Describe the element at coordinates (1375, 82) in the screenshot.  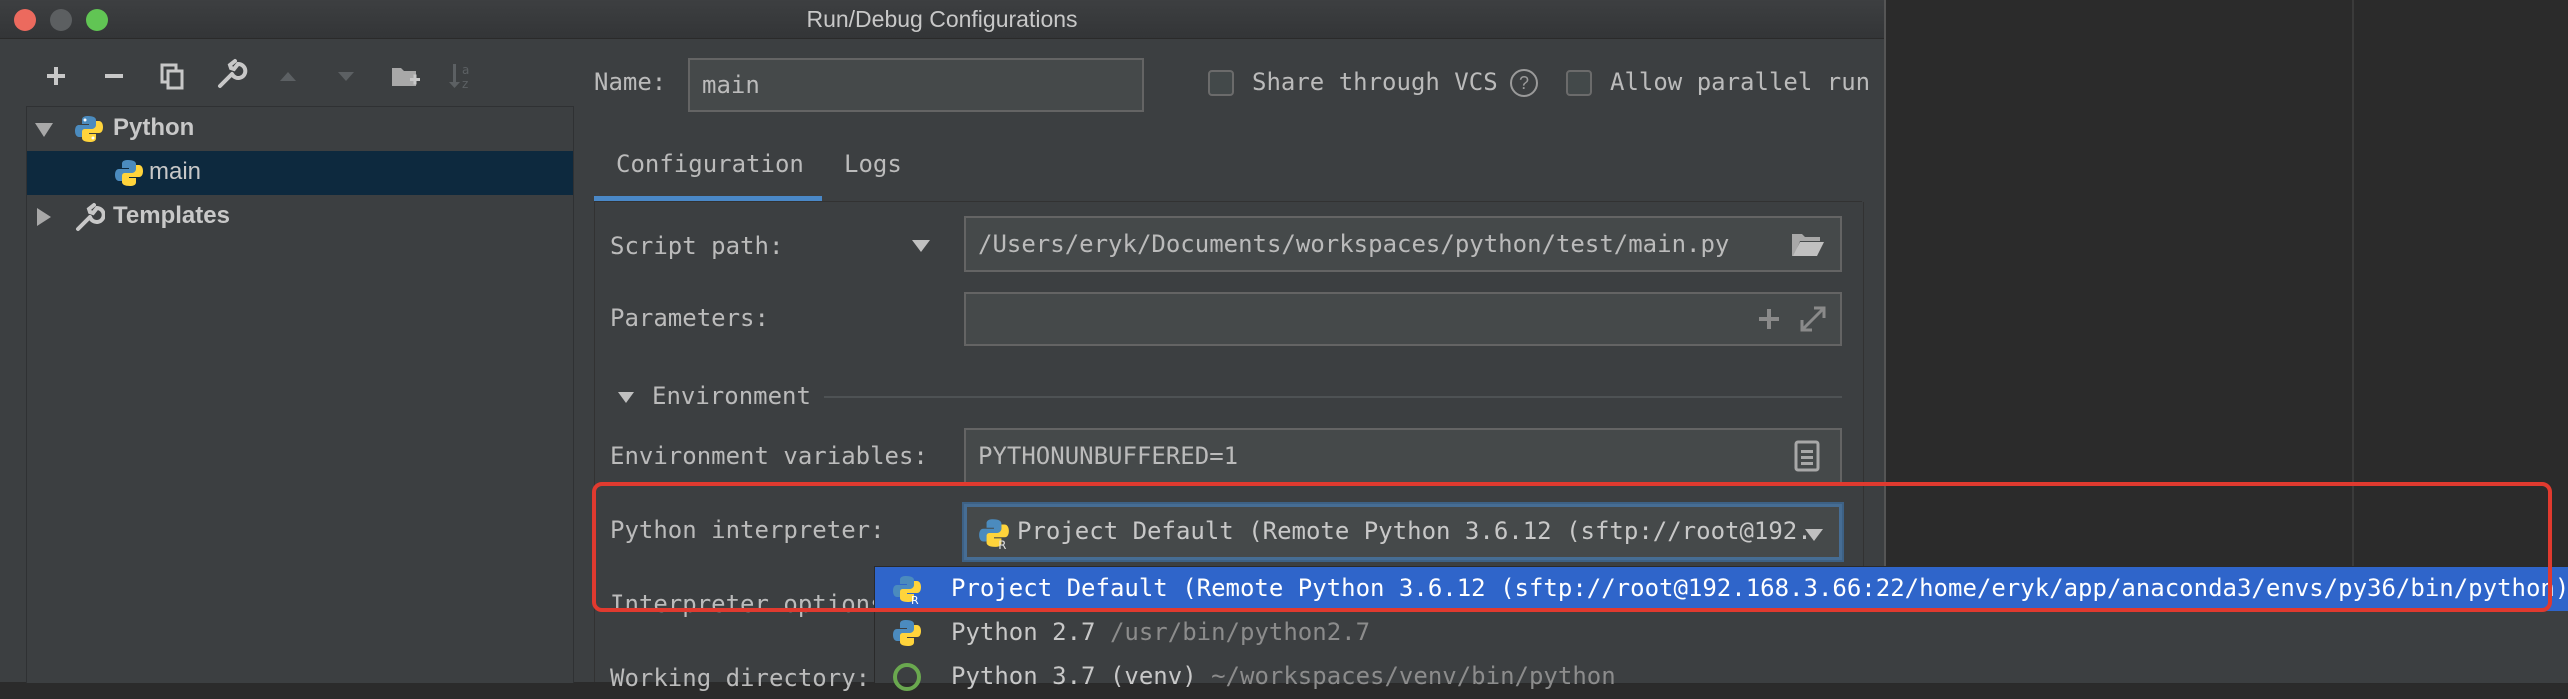
I see `share-vcs-label: Share through VCS` at that location.